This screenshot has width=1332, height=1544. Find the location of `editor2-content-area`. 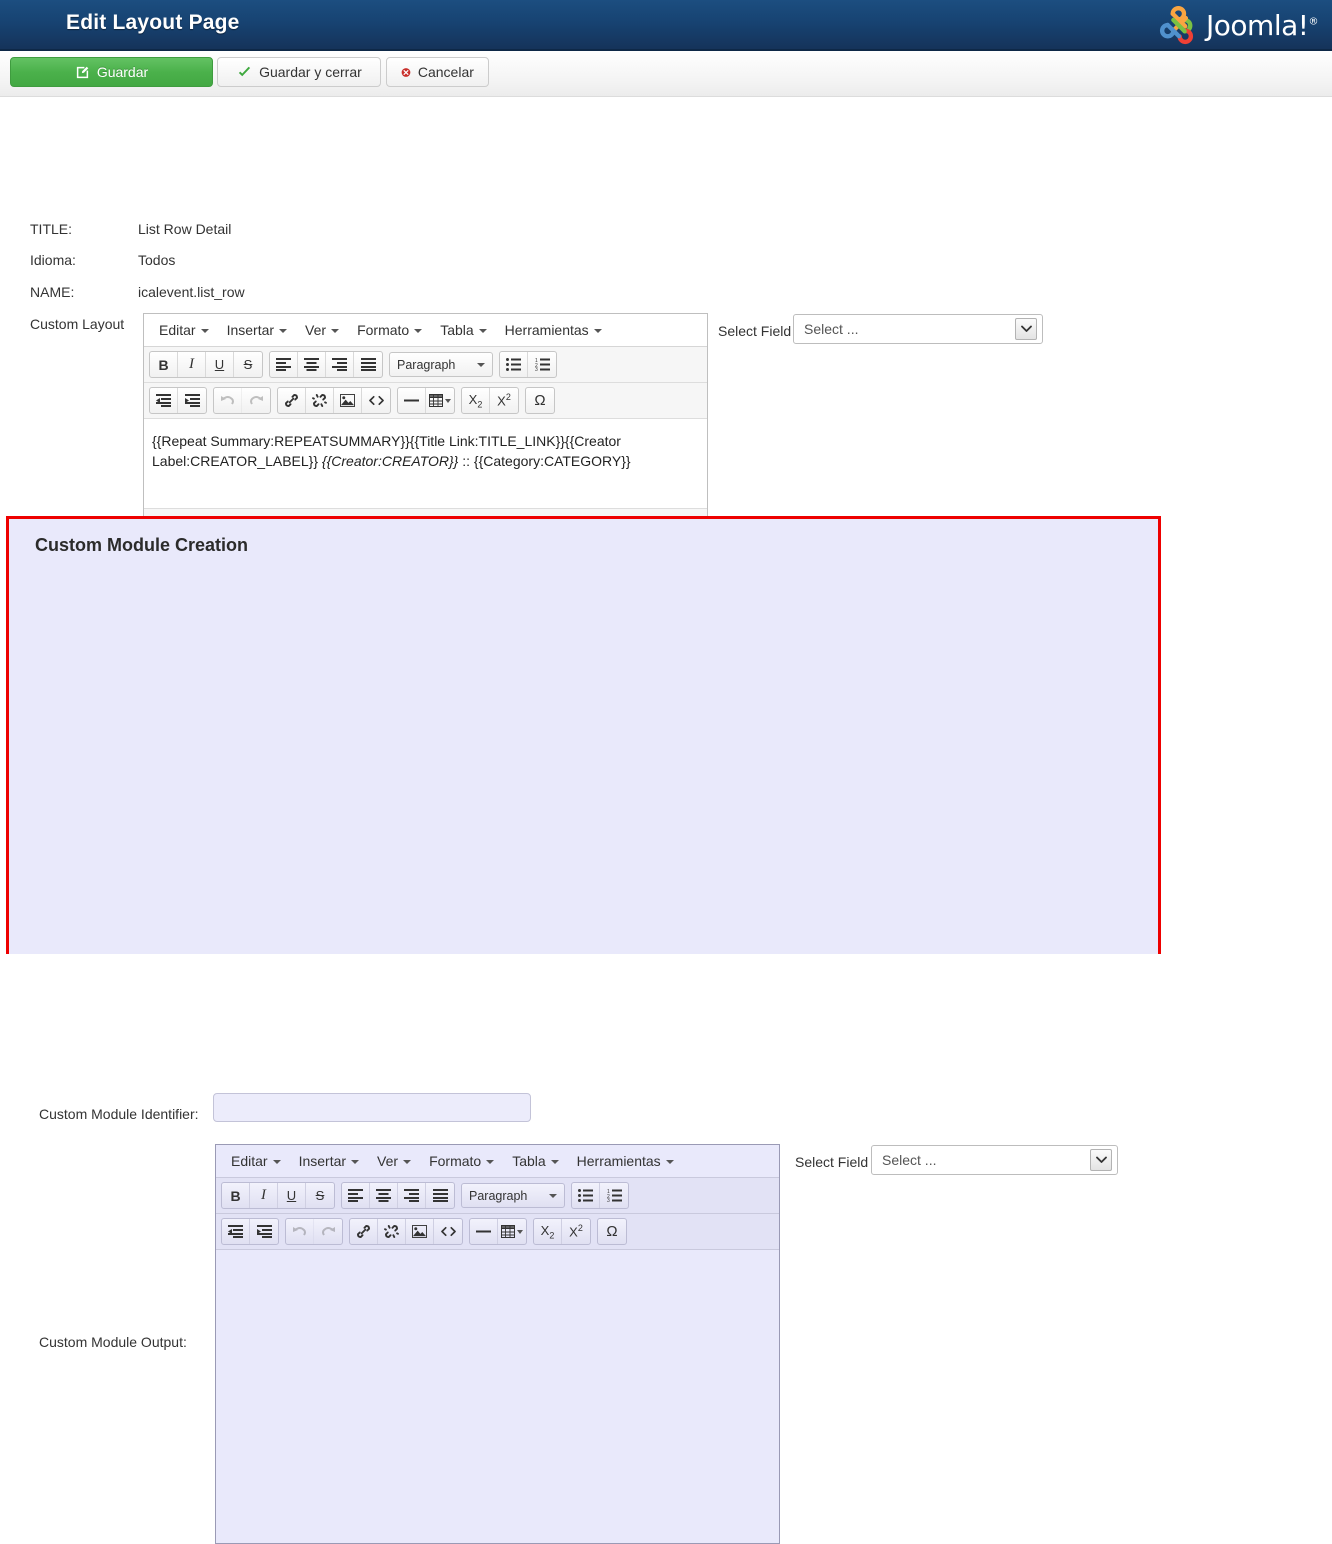

editor2-content-area is located at coordinates (497, 1395).